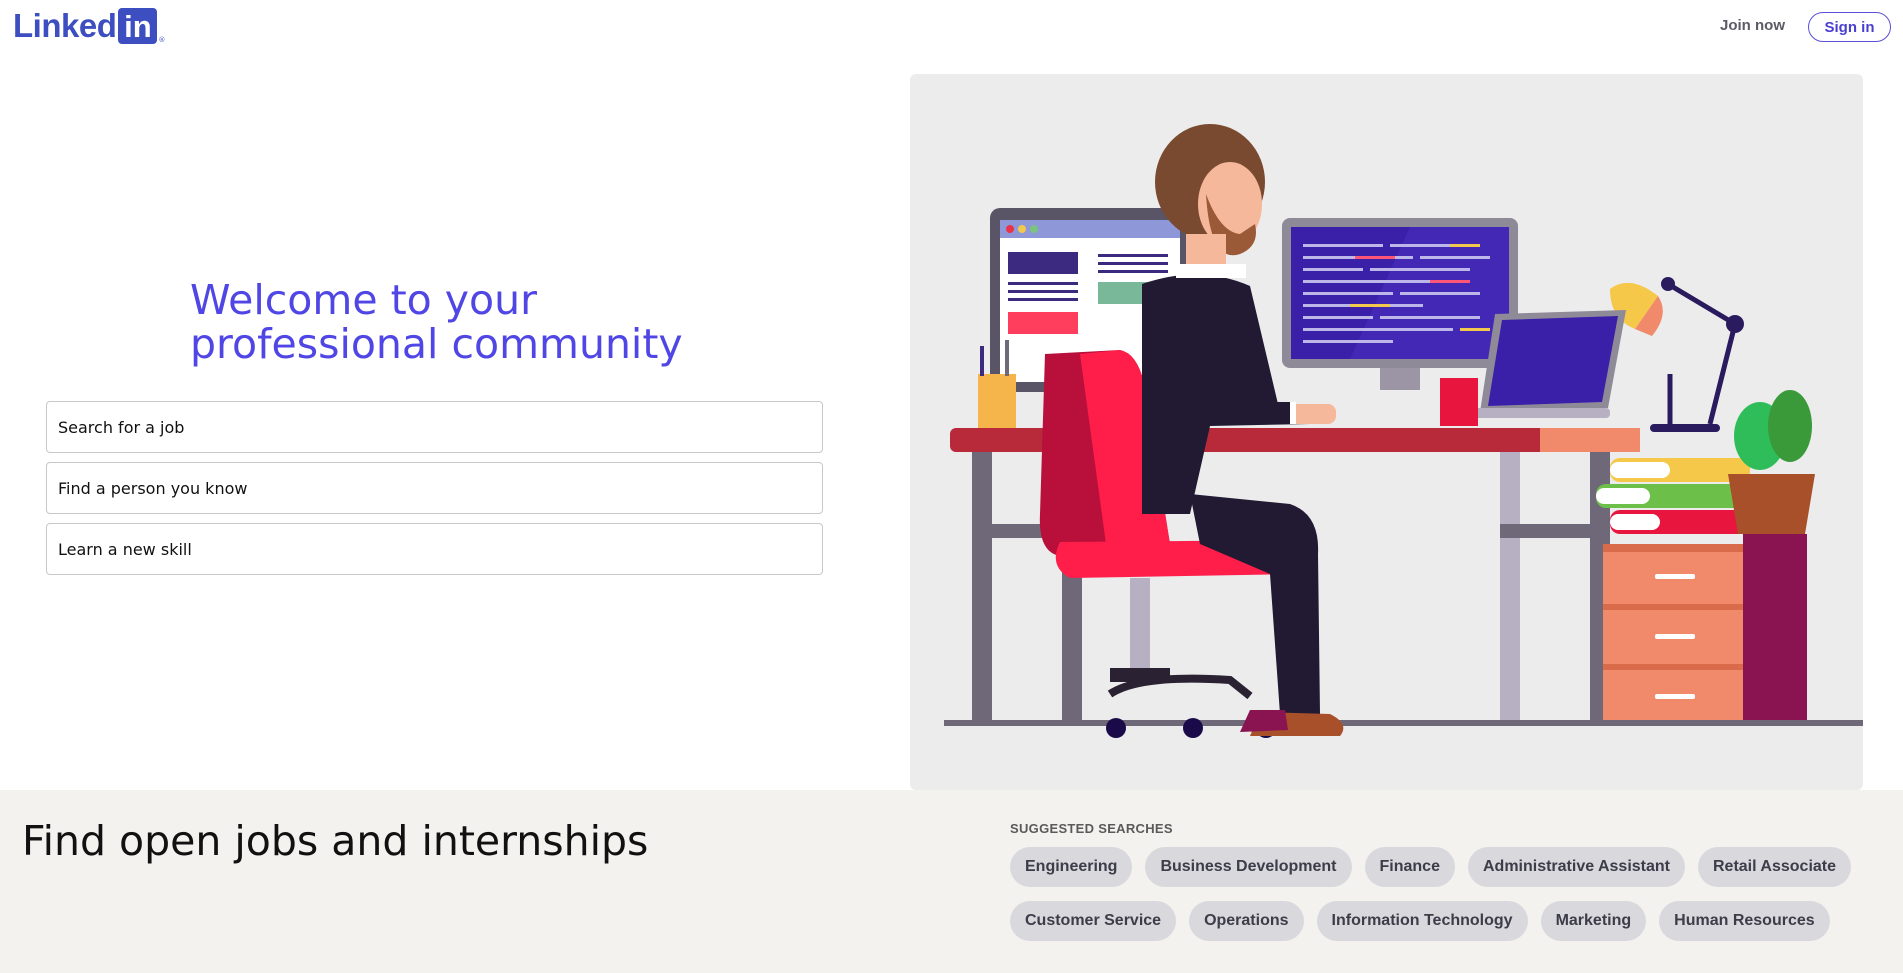 This screenshot has width=1903, height=973. What do you see at coordinates (1576, 867) in the screenshot?
I see `pill-administrative-assistant: Administrative Assistant` at bounding box center [1576, 867].